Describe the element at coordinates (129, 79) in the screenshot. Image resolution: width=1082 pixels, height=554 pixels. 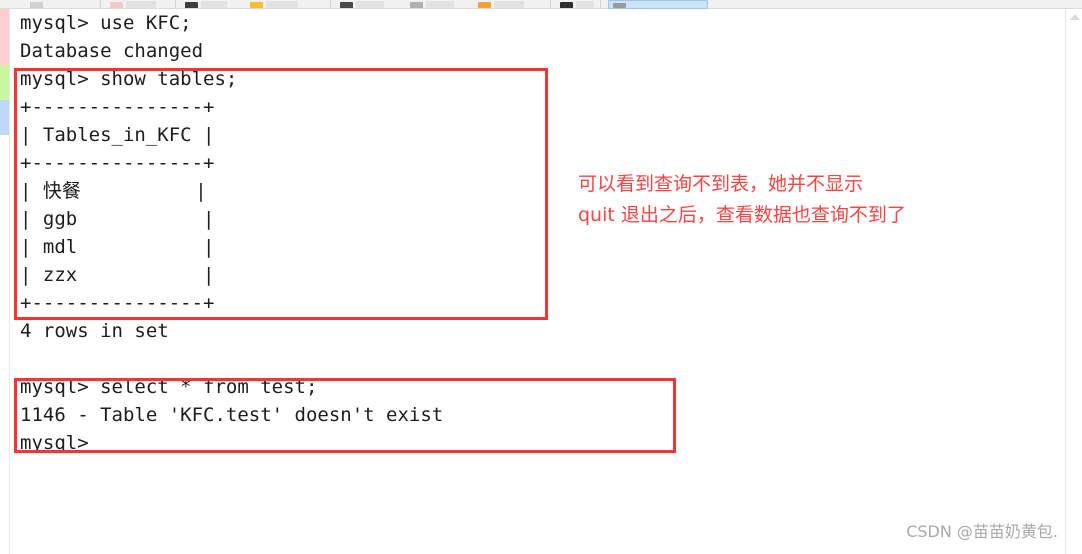
I see `terminal-line-2: mysql> show tables;` at that location.